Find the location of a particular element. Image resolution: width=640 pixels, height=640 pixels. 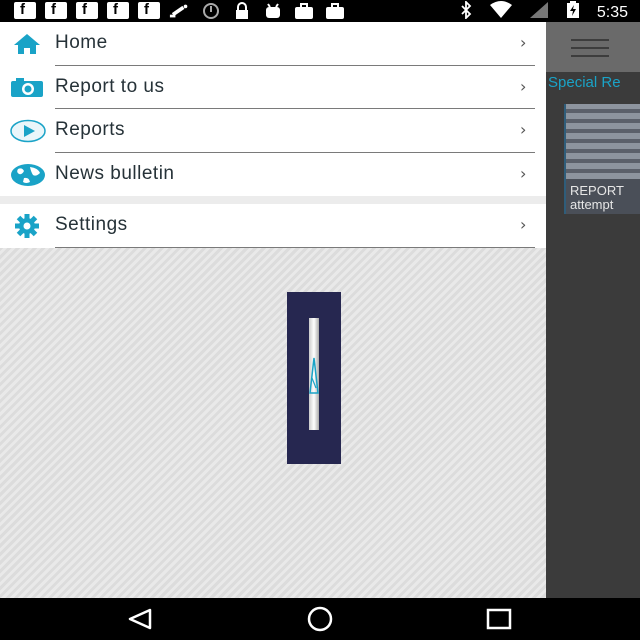

report-card-caption: REPORT attempt is located at coordinates (597, 198).